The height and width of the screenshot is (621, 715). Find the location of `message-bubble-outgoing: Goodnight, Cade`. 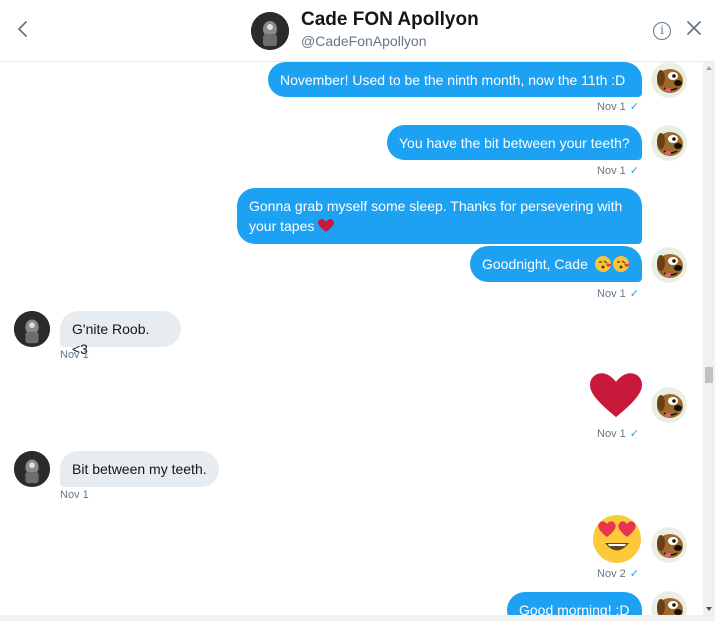

message-bubble-outgoing: Goodnight, Cade is located at coordinates (556, 264).